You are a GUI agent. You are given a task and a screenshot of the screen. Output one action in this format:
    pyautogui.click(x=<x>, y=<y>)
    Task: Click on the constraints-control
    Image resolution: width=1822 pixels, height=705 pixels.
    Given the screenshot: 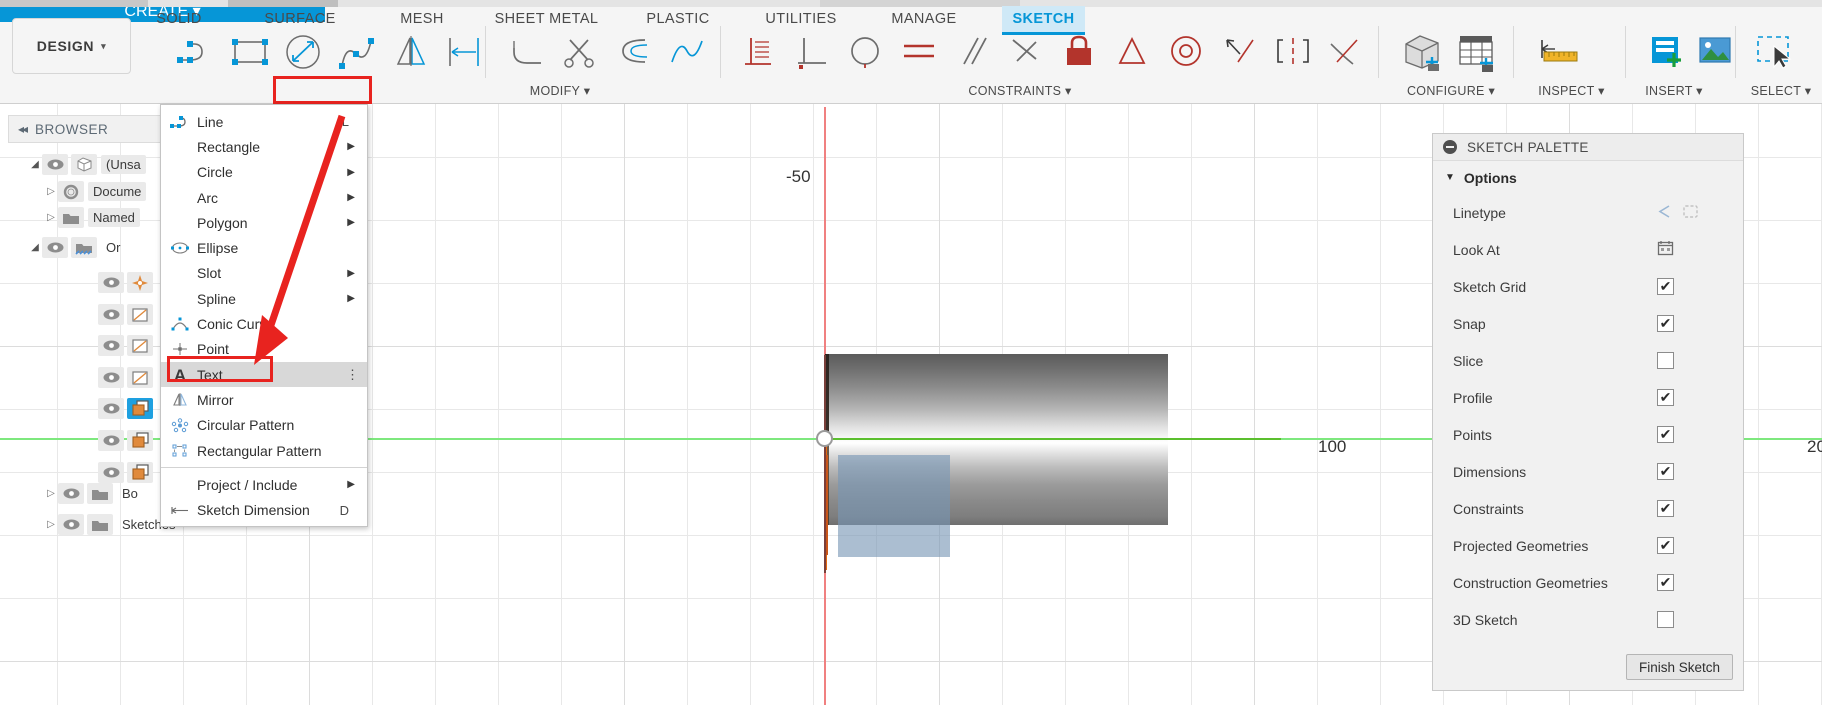 What is the action you would take?
    pyautogui.click(x=1700, y=508)
    